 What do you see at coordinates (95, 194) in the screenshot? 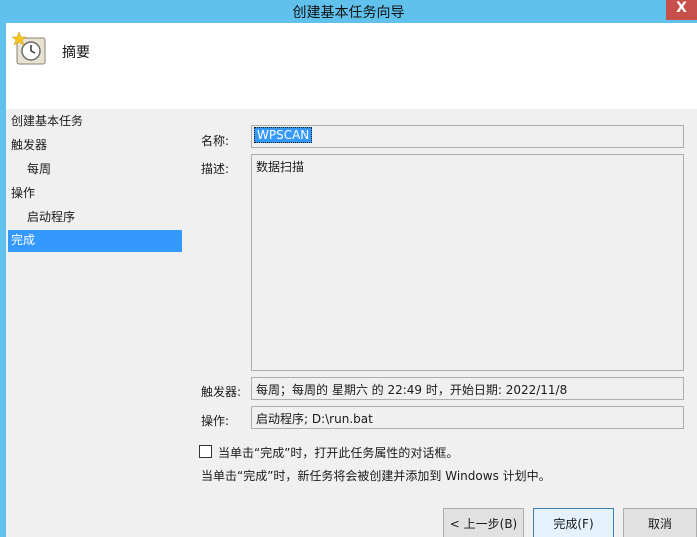
I see `nav-step-action: 操作` at bounding box center [95, 194].